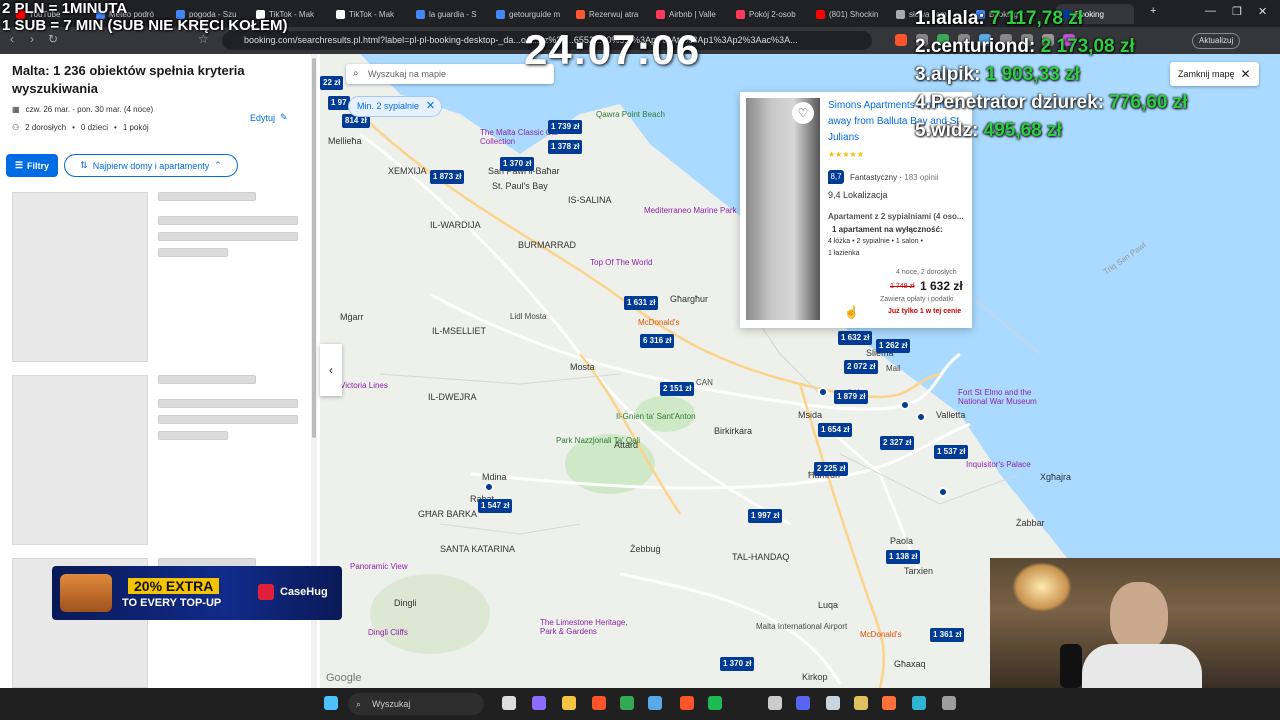  What do you see at coordinates (806, 626) in the screenshot?
I see `map-poi-label: Malta International Airport` at bounding box center [806, 626].